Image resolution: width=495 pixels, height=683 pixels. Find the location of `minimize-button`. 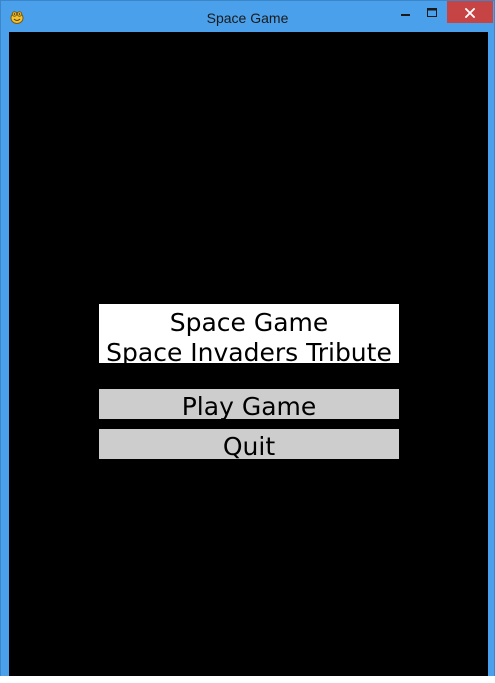

minimize-button is located at coordinates (405, 12).